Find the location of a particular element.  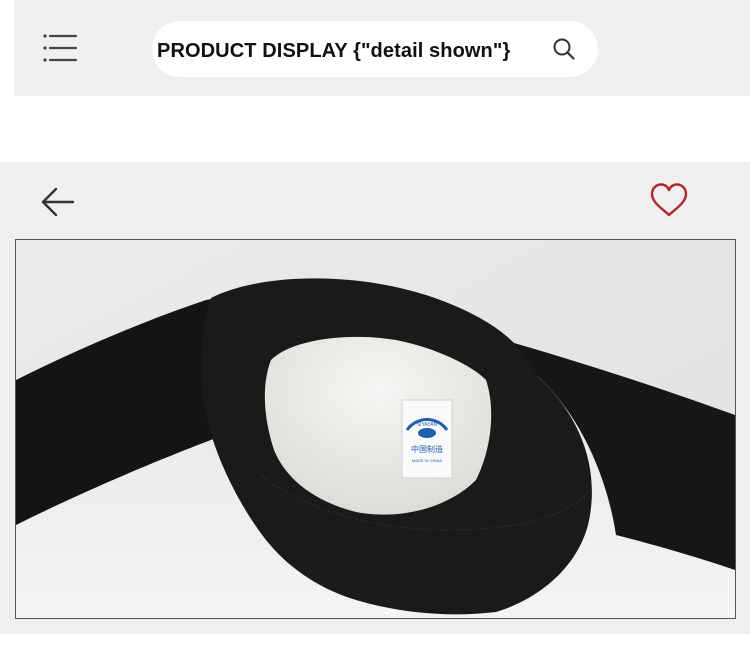

search-bar: PRODUCT DISPLAY {"detail shown"} is located at coordinates (375, 49).